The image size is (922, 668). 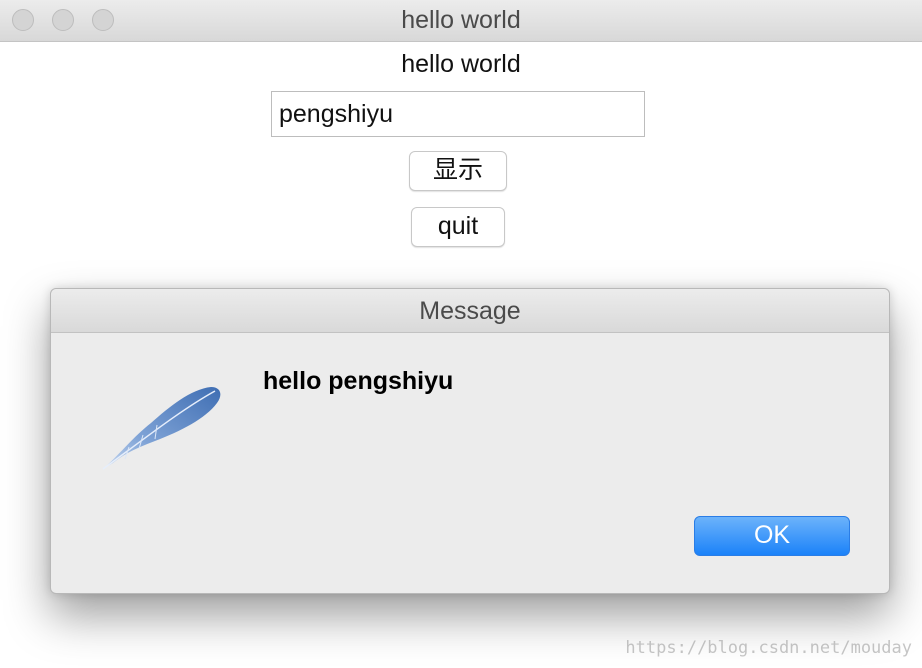 I want to click on window-title: hello world, so click(x=461, y=20).